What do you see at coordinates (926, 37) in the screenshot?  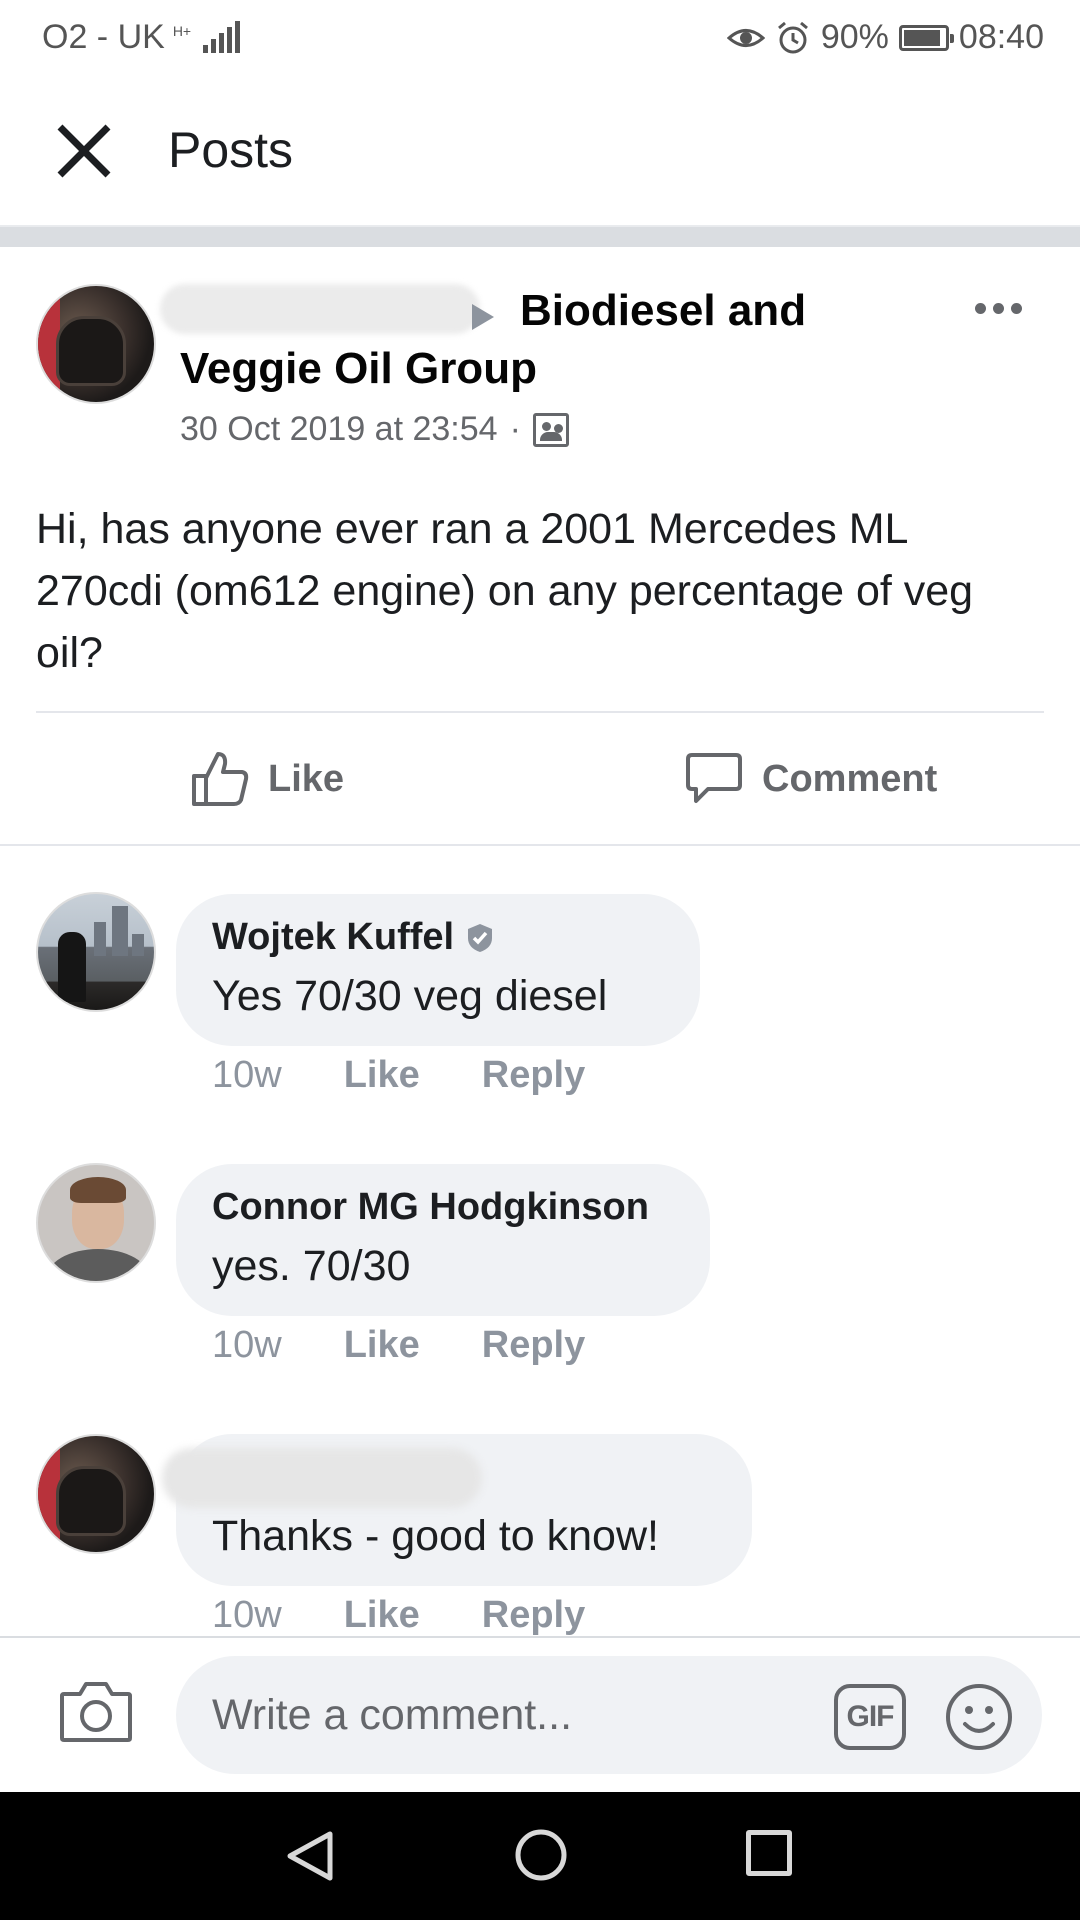 I see `battery-icon` at bounding box center [926, 37].